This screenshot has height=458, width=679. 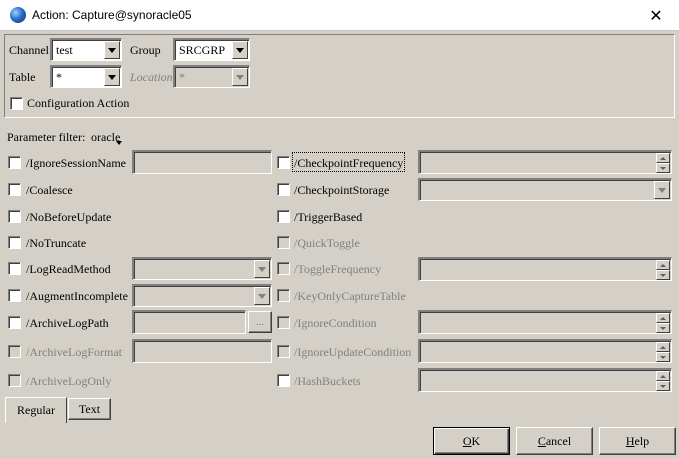 I want to click on close-icon: ✕, so click(x=656, y=15).